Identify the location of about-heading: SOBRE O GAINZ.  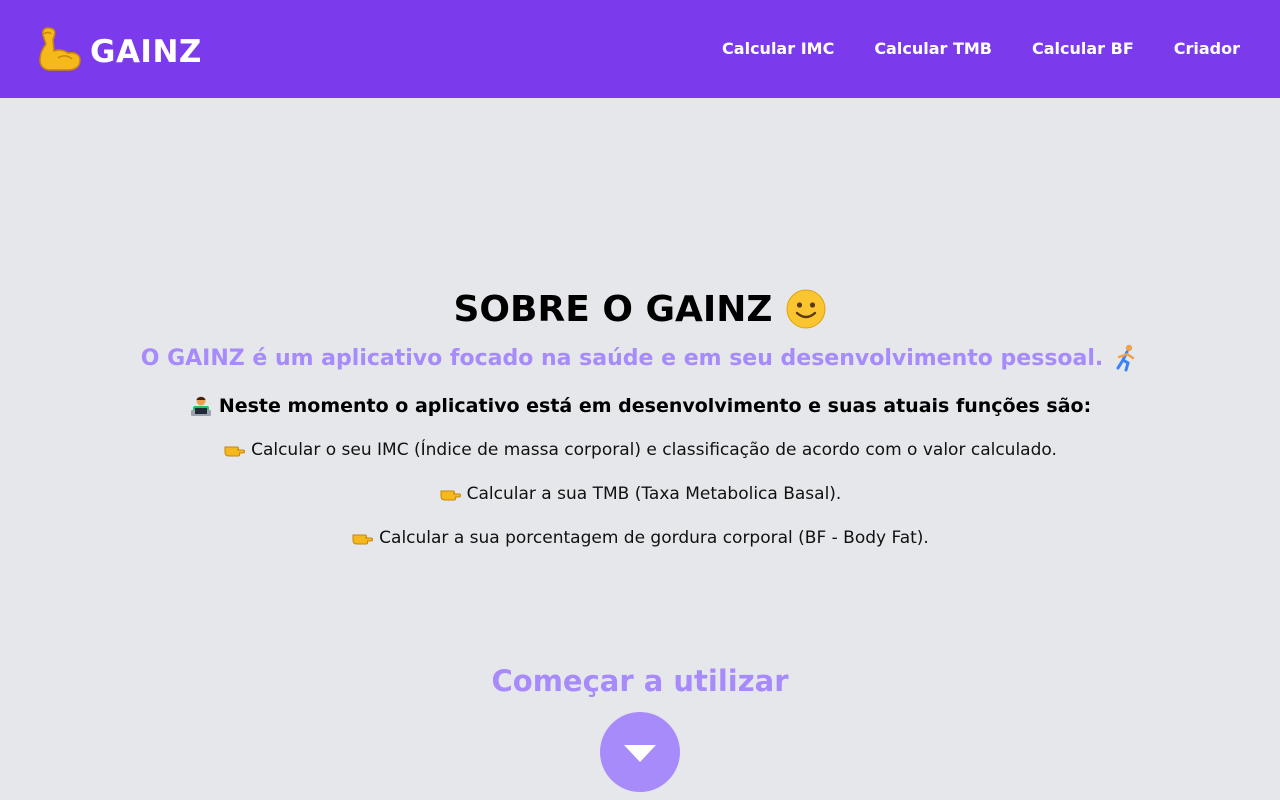
(640, 309).